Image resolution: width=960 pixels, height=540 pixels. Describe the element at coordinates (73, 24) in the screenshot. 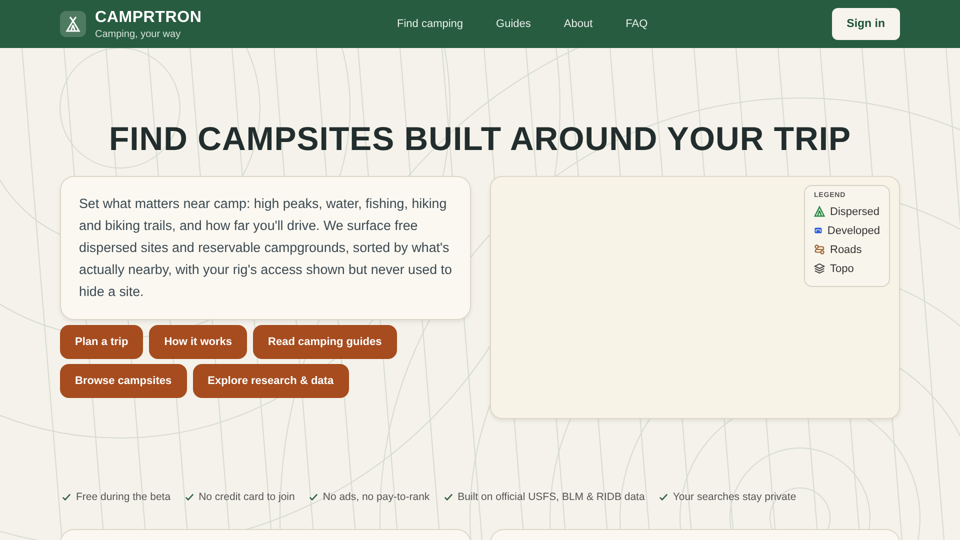

I see `tent-logo-icon` at that location.